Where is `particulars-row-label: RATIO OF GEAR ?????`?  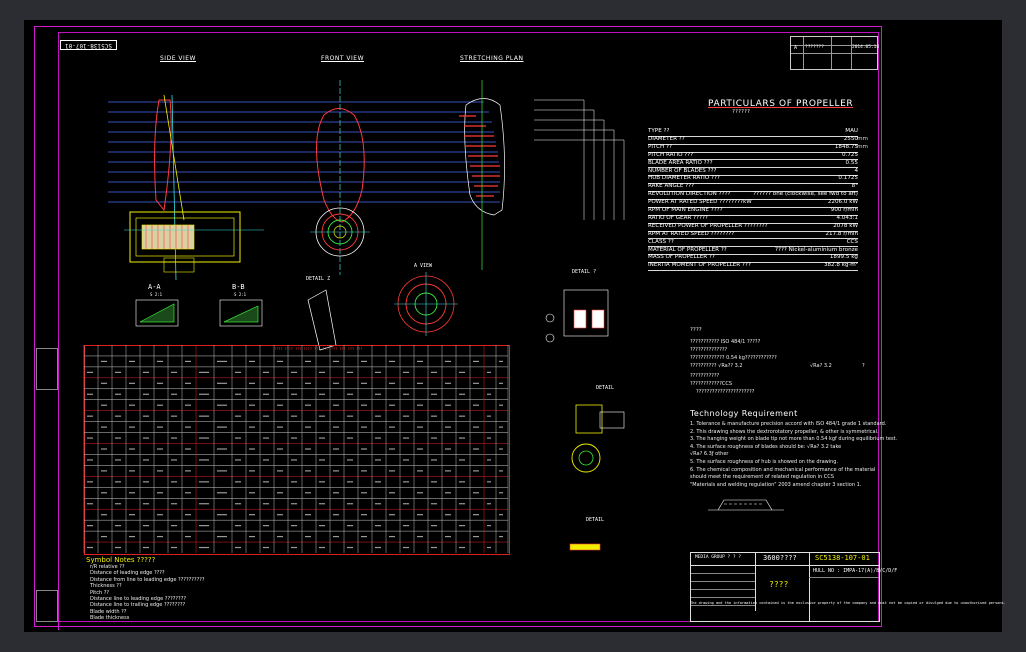
particulars-row-label: RATIO OF GEAR ????? is located at coordinates (678, 217).